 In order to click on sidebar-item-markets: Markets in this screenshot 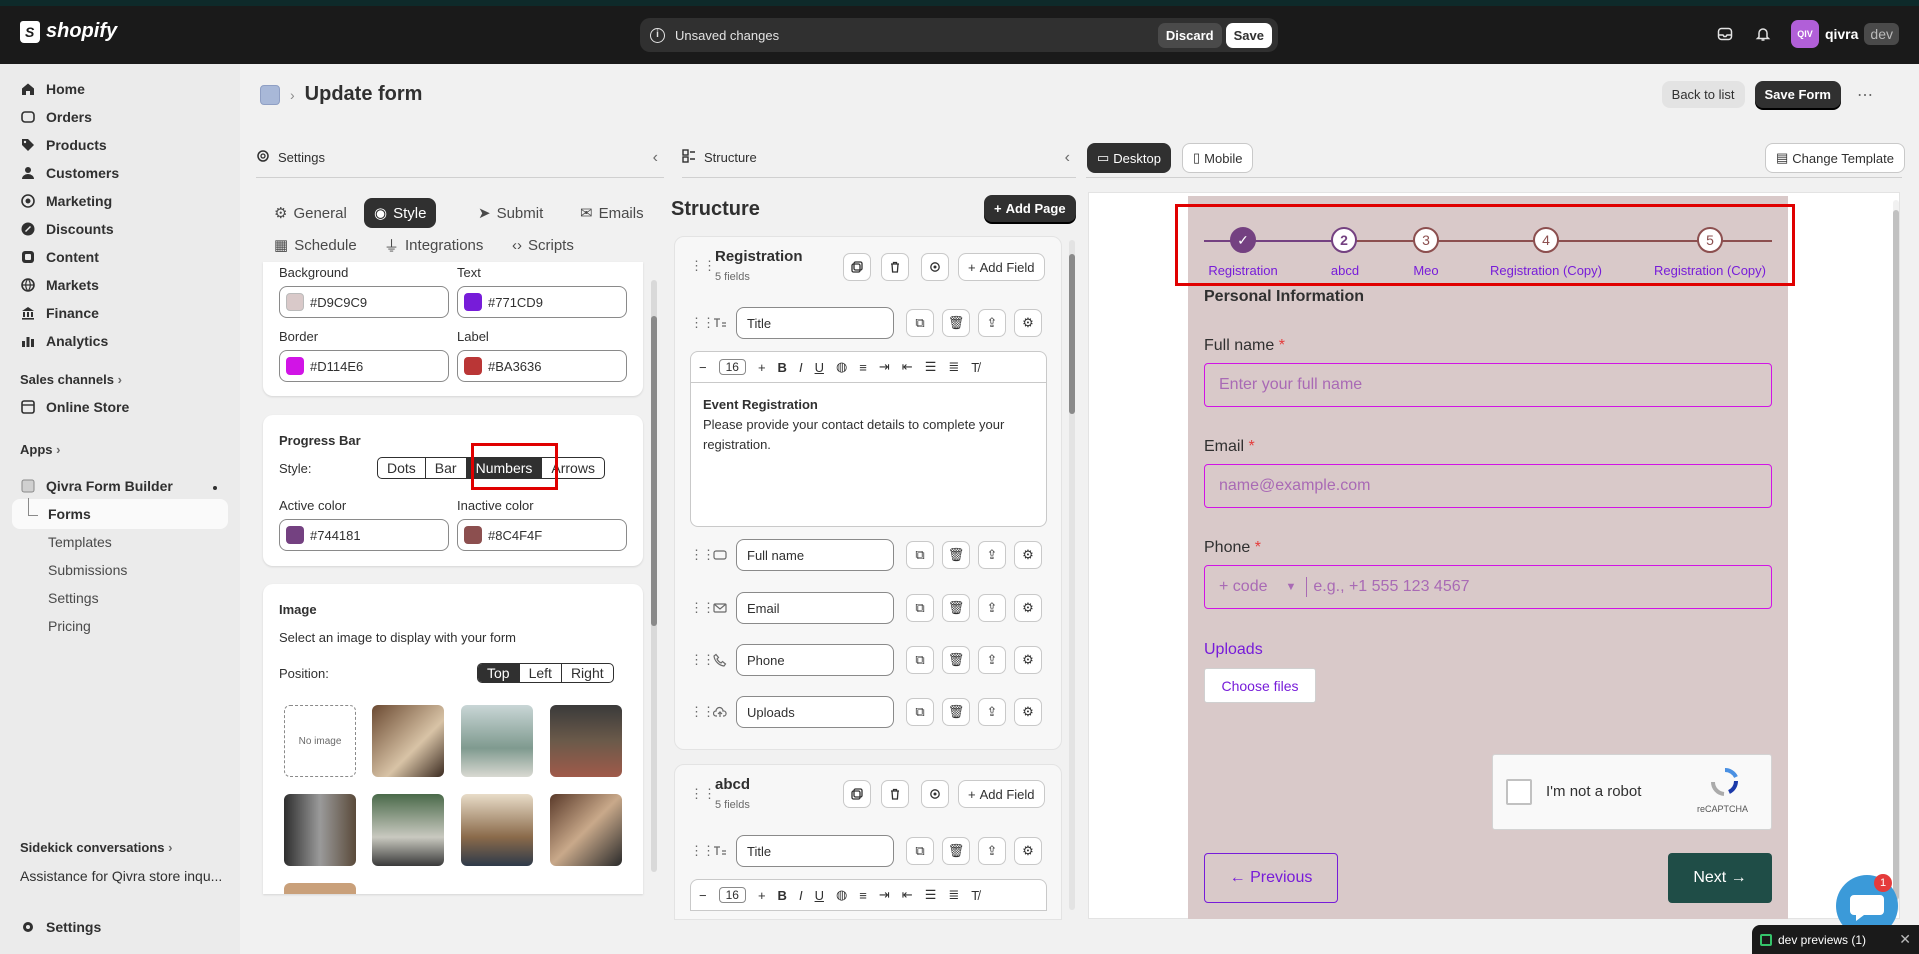, I will do `click(59, 285)`.